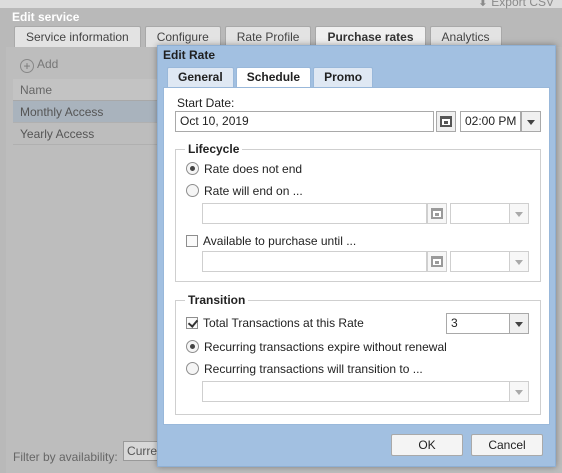 The image size is (562, 473). What do you see at coordinates (83, 64) in the screenshot?
I see `add-button: + Add` at bounding box center [83, 64].